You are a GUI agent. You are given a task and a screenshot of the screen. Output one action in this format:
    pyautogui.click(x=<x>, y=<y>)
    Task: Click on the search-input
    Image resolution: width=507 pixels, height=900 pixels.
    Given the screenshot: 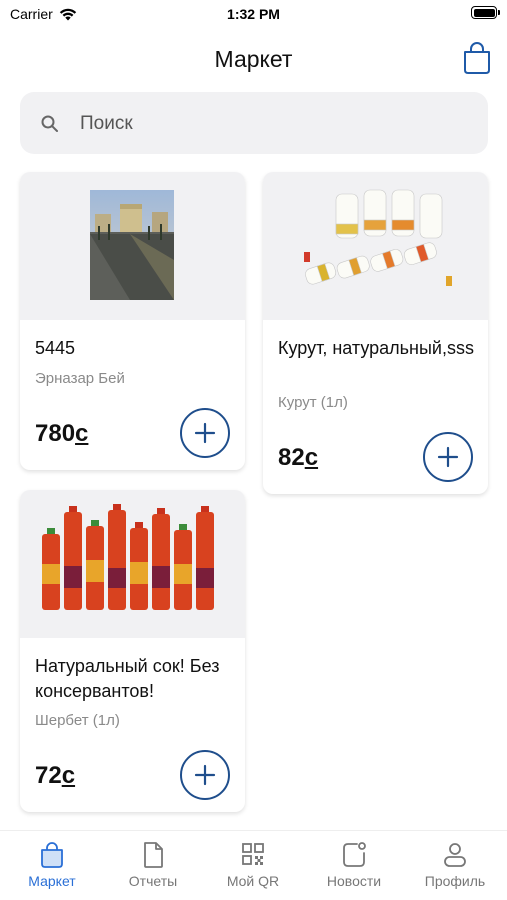 What is the action you would take?
    pyautogui.click(x=270, y=124)
    